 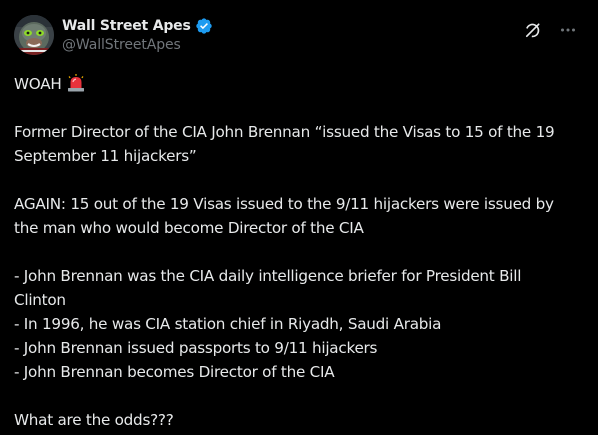 I want to click on author-name-line: Wall Street Apes, so click(x=137, y=26).